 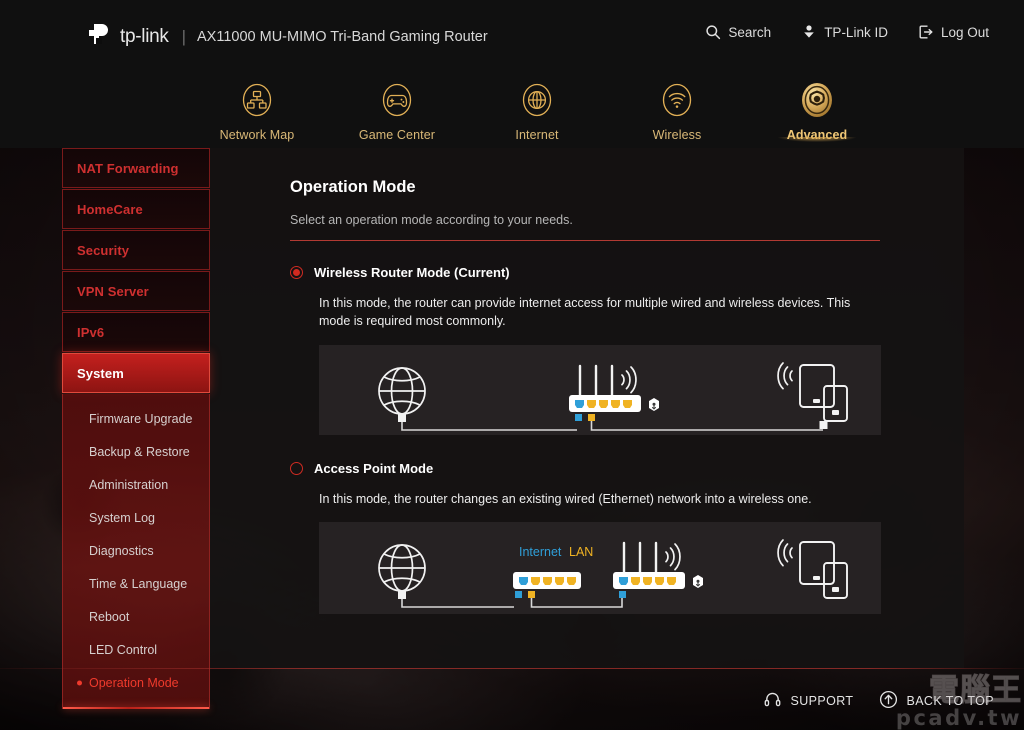 I want to click on sidebar-subitem-label: Time & Language, so click(x=138, y=583).